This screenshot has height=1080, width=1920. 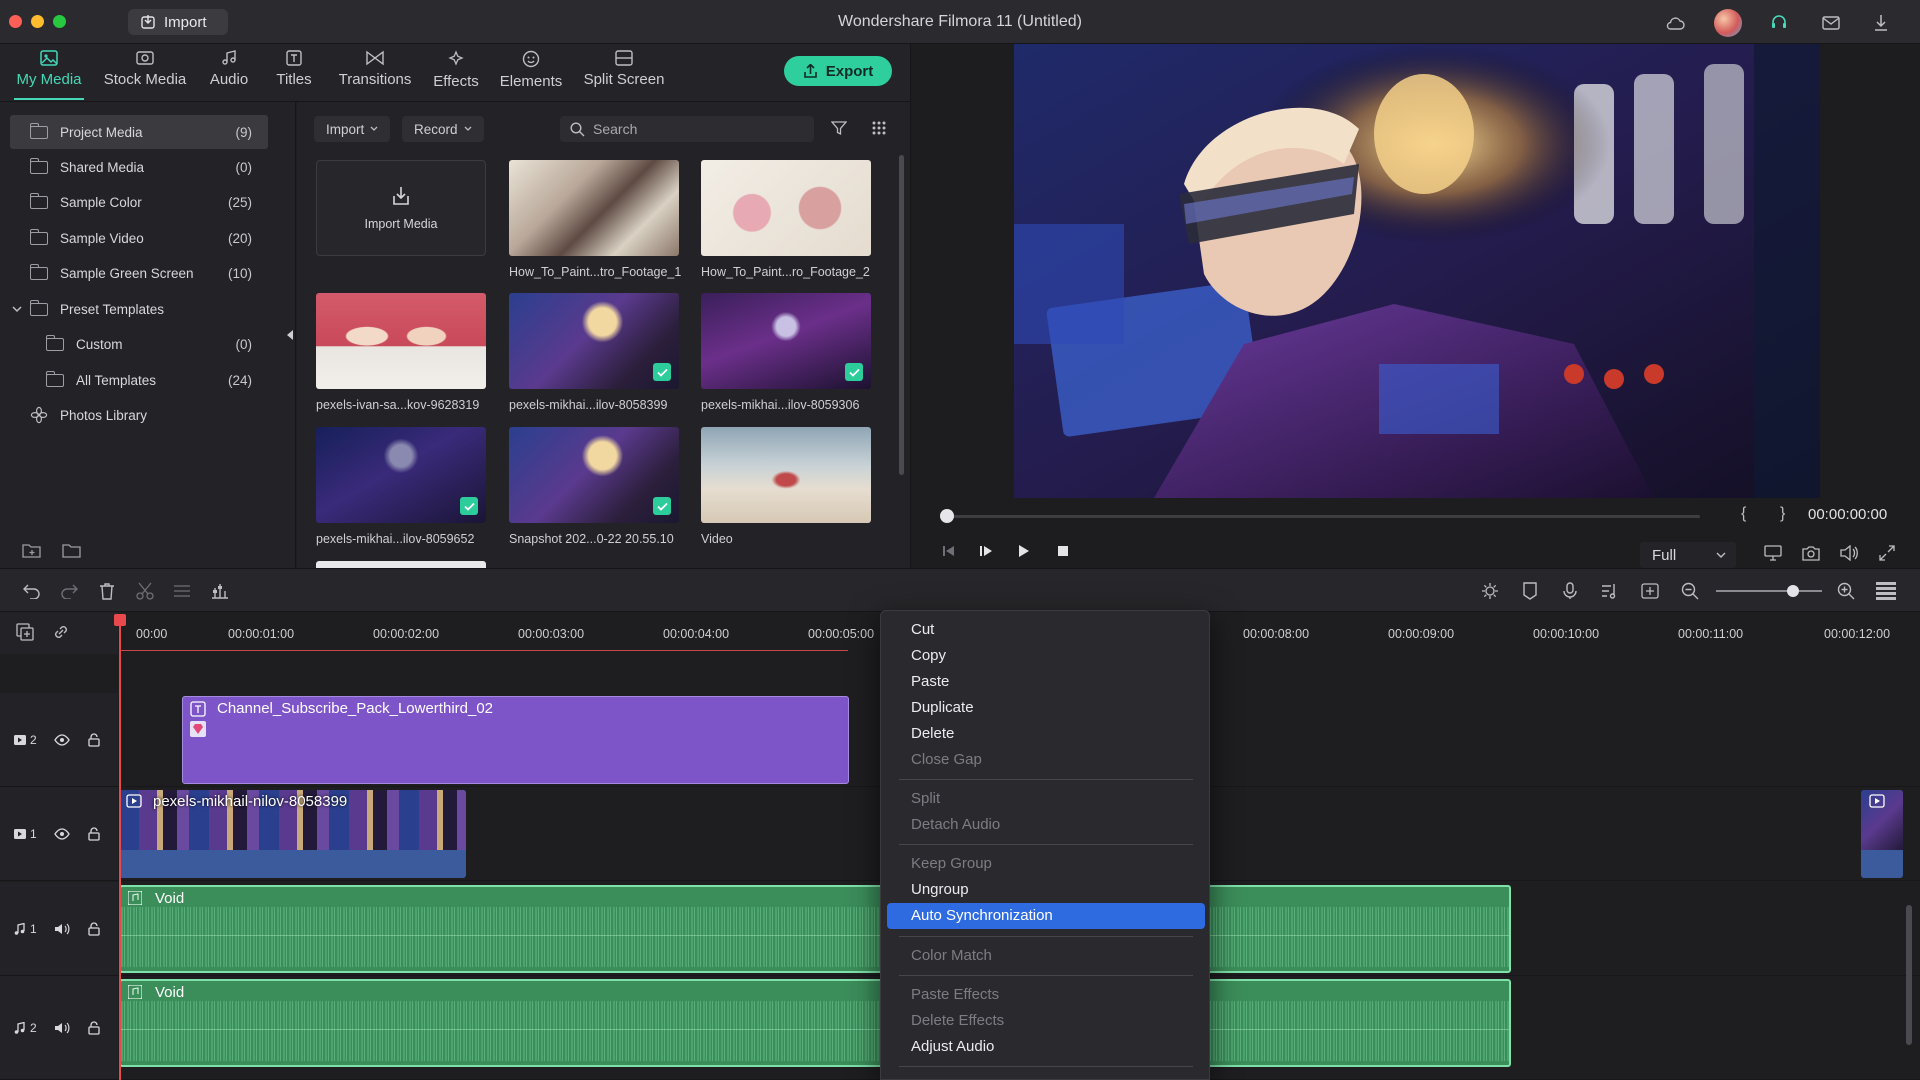 What do you see at coordinates (229, 75) in the screenshot?
I see `tab-audio: Audio` at bounding box center [229, 75].